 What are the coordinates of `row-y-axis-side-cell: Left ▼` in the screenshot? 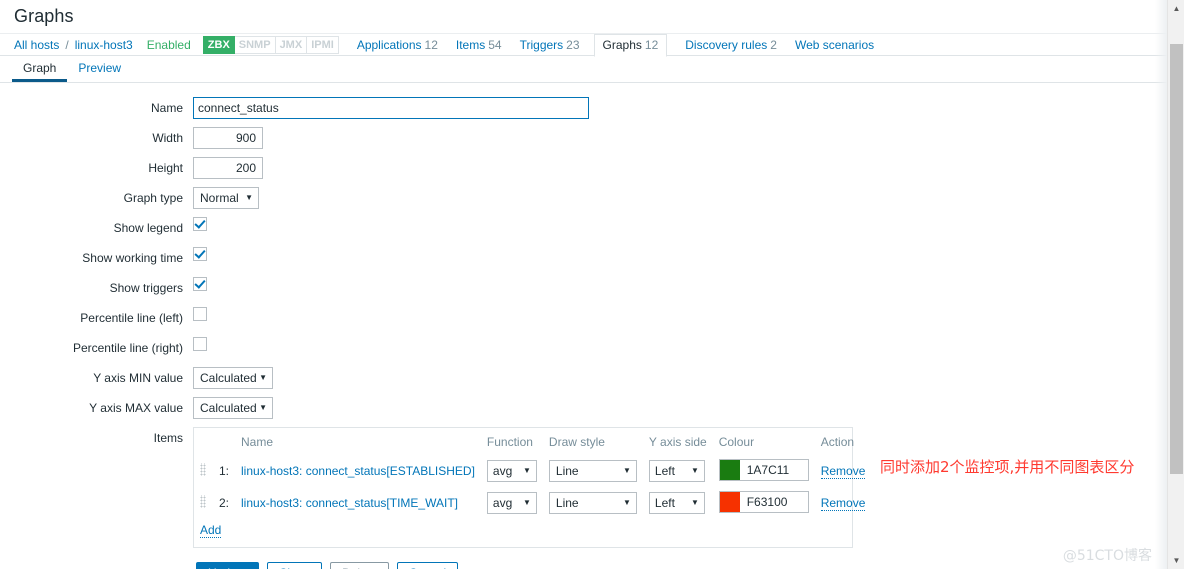 It's located at (678, 503).